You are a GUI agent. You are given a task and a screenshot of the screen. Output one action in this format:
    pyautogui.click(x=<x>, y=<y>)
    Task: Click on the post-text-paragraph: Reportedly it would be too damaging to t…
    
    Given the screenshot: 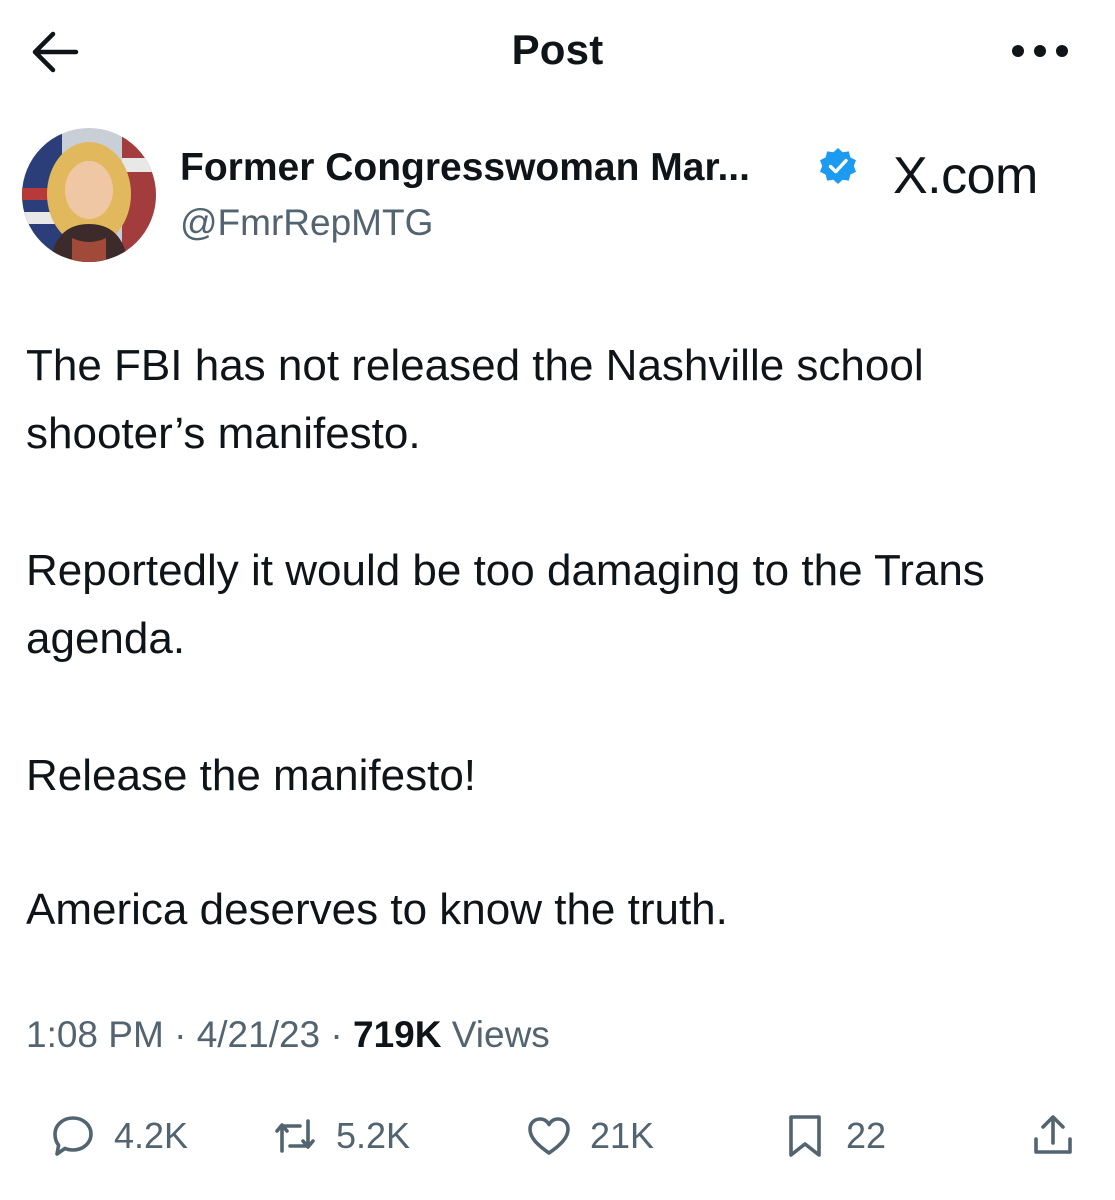 What is the action you would take?
    pyautogui.click(x=505, y=604)
    